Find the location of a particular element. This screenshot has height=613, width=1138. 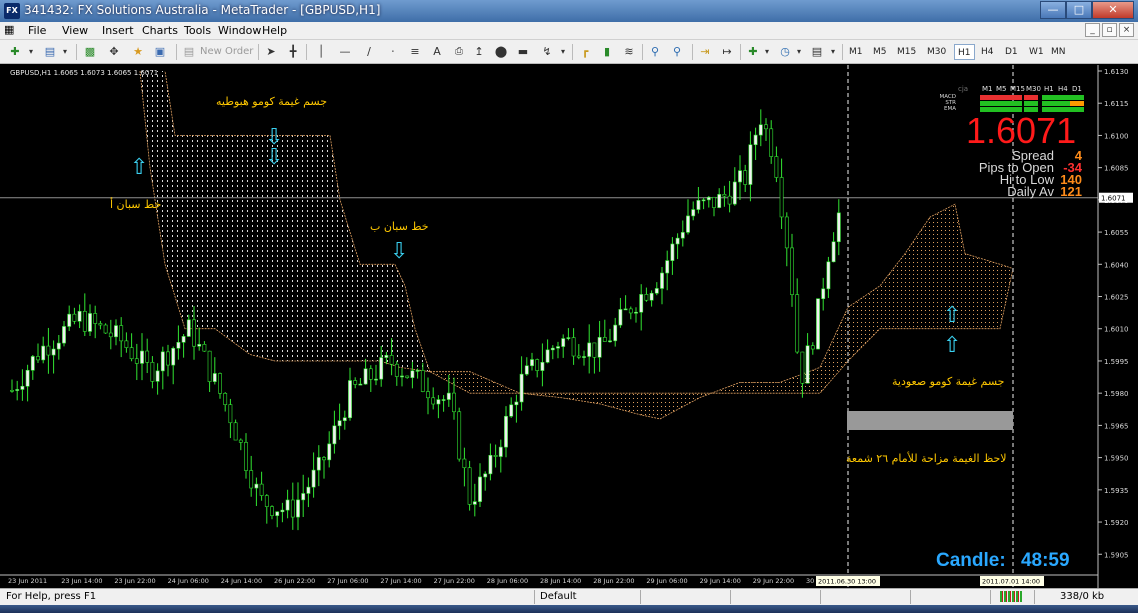

menu-window: Window is located at coordinates (239, 30).